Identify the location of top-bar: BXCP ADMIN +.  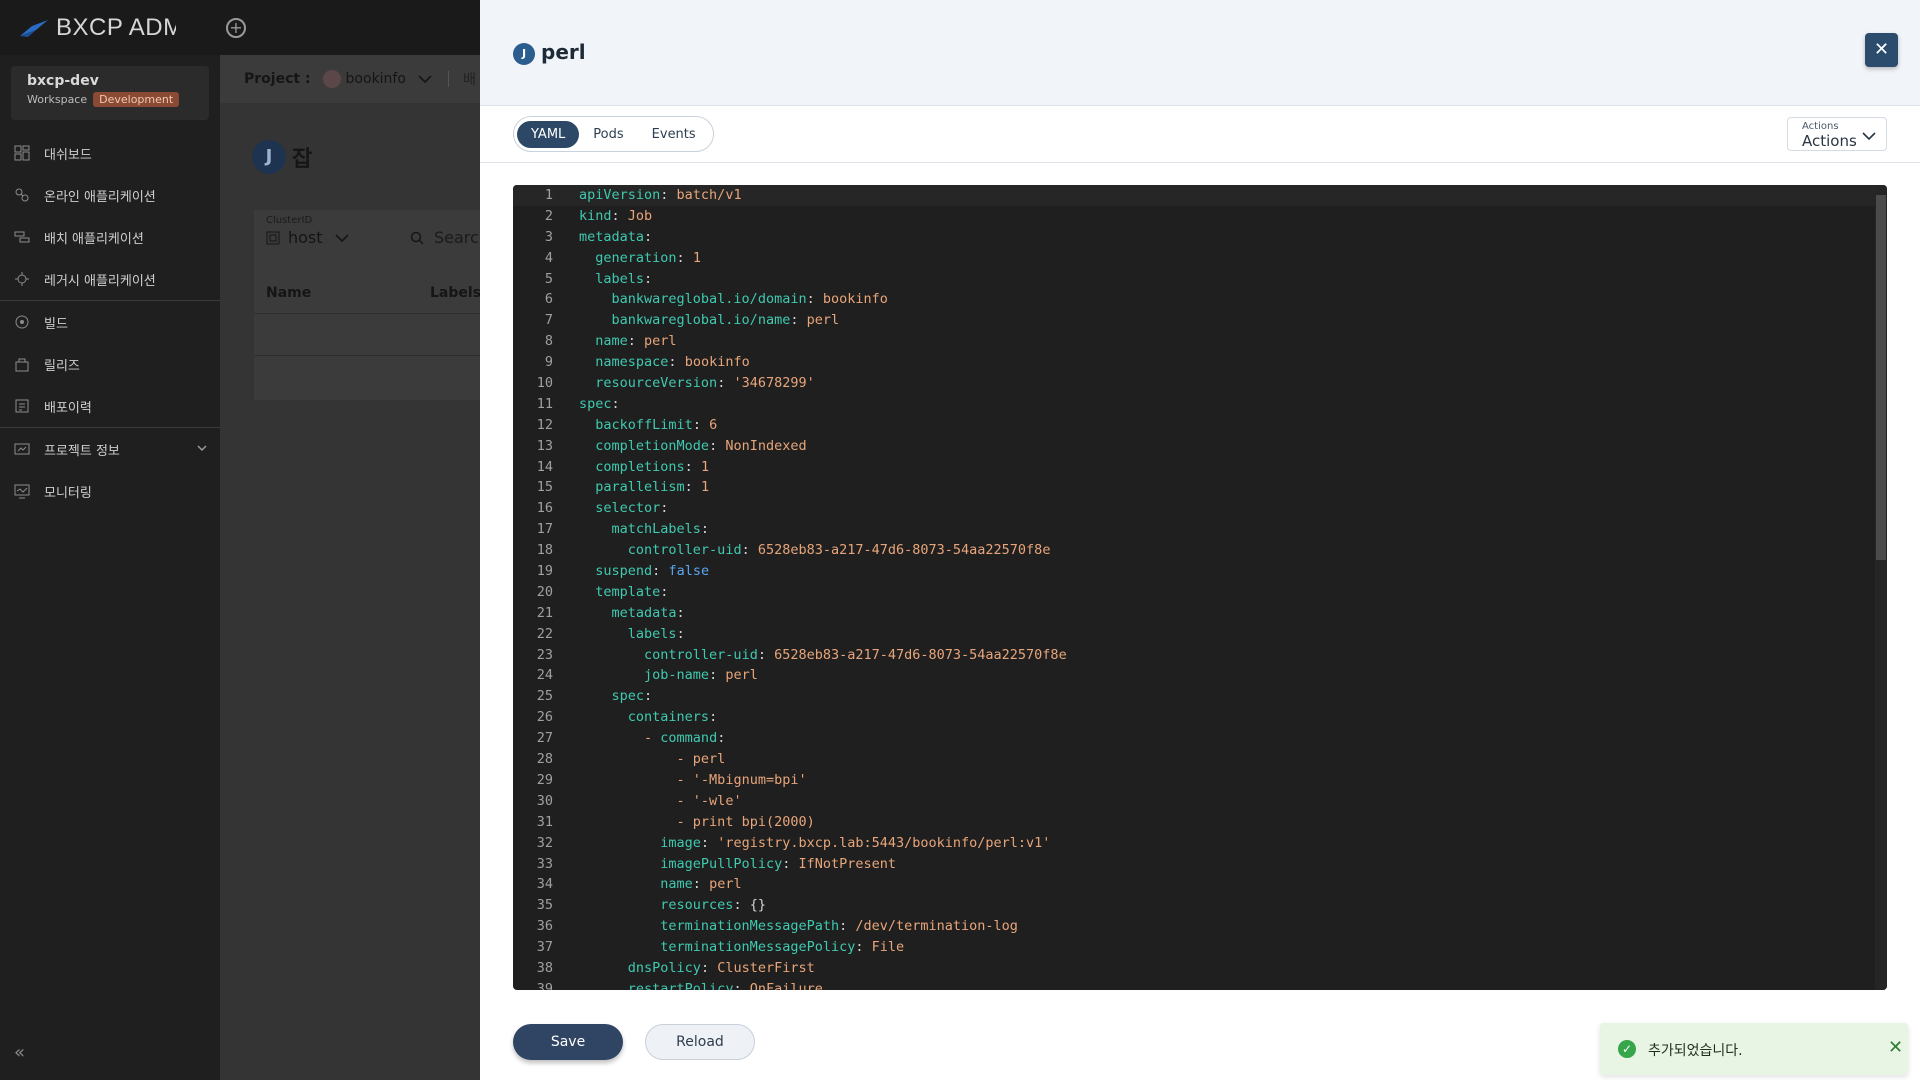
(240, 27).